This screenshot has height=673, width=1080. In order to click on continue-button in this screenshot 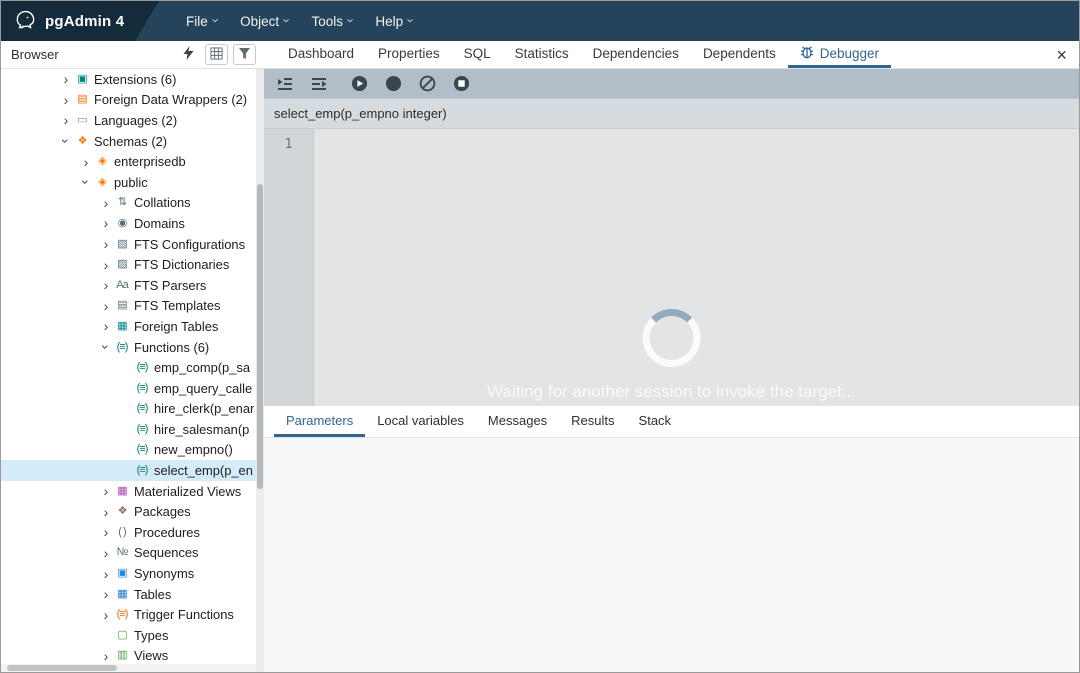, I will do `click(359, 84)`.